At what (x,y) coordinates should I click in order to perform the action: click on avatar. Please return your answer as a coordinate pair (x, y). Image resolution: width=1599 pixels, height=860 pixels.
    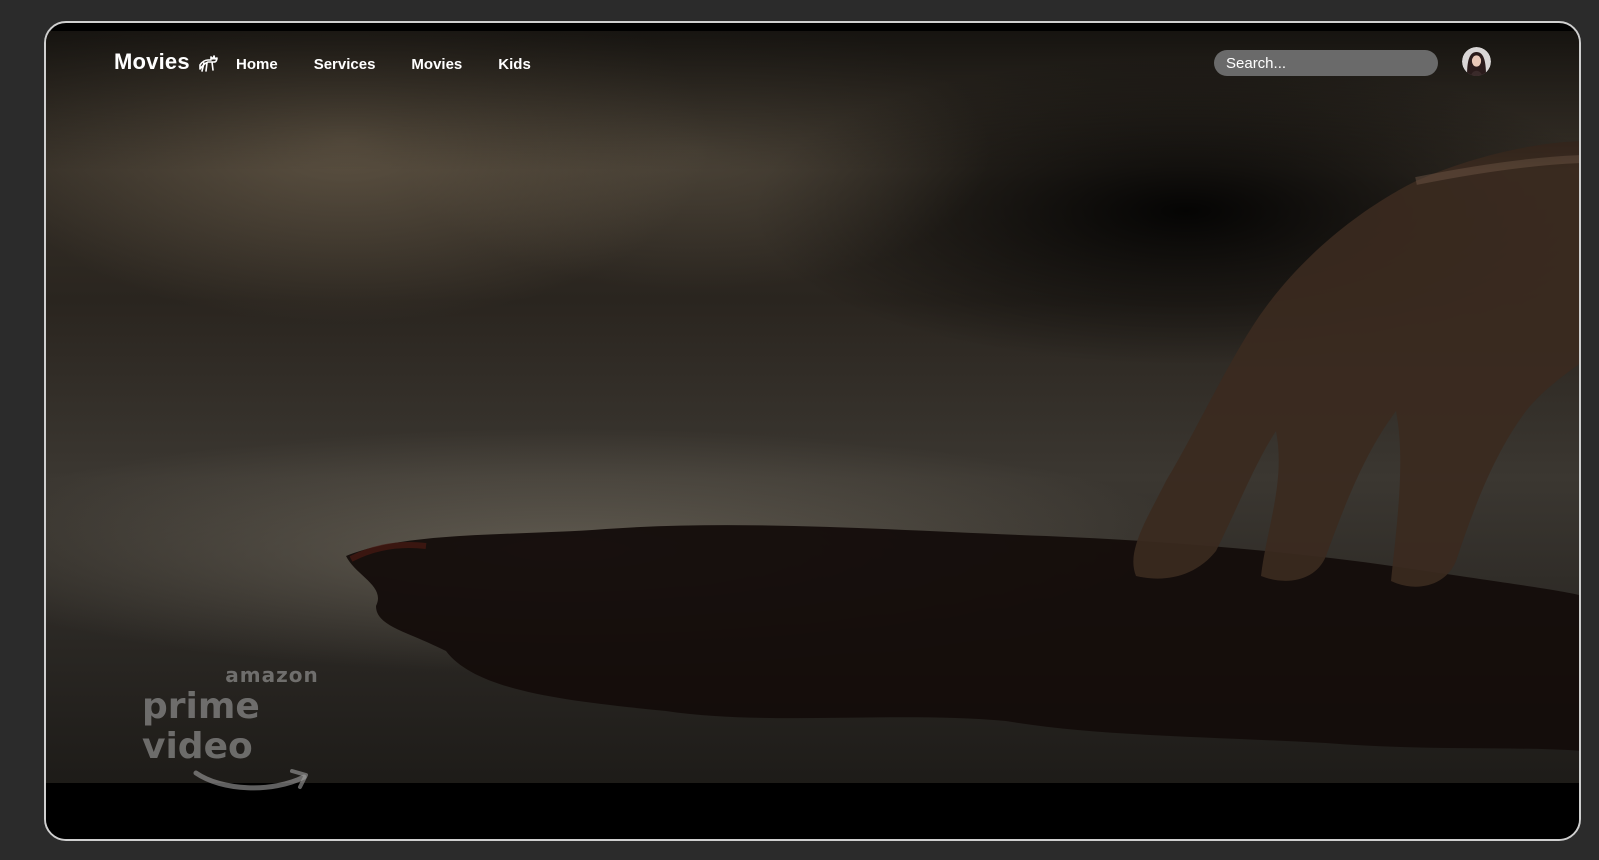
    Looking at the image, I should click on (1476, 61).